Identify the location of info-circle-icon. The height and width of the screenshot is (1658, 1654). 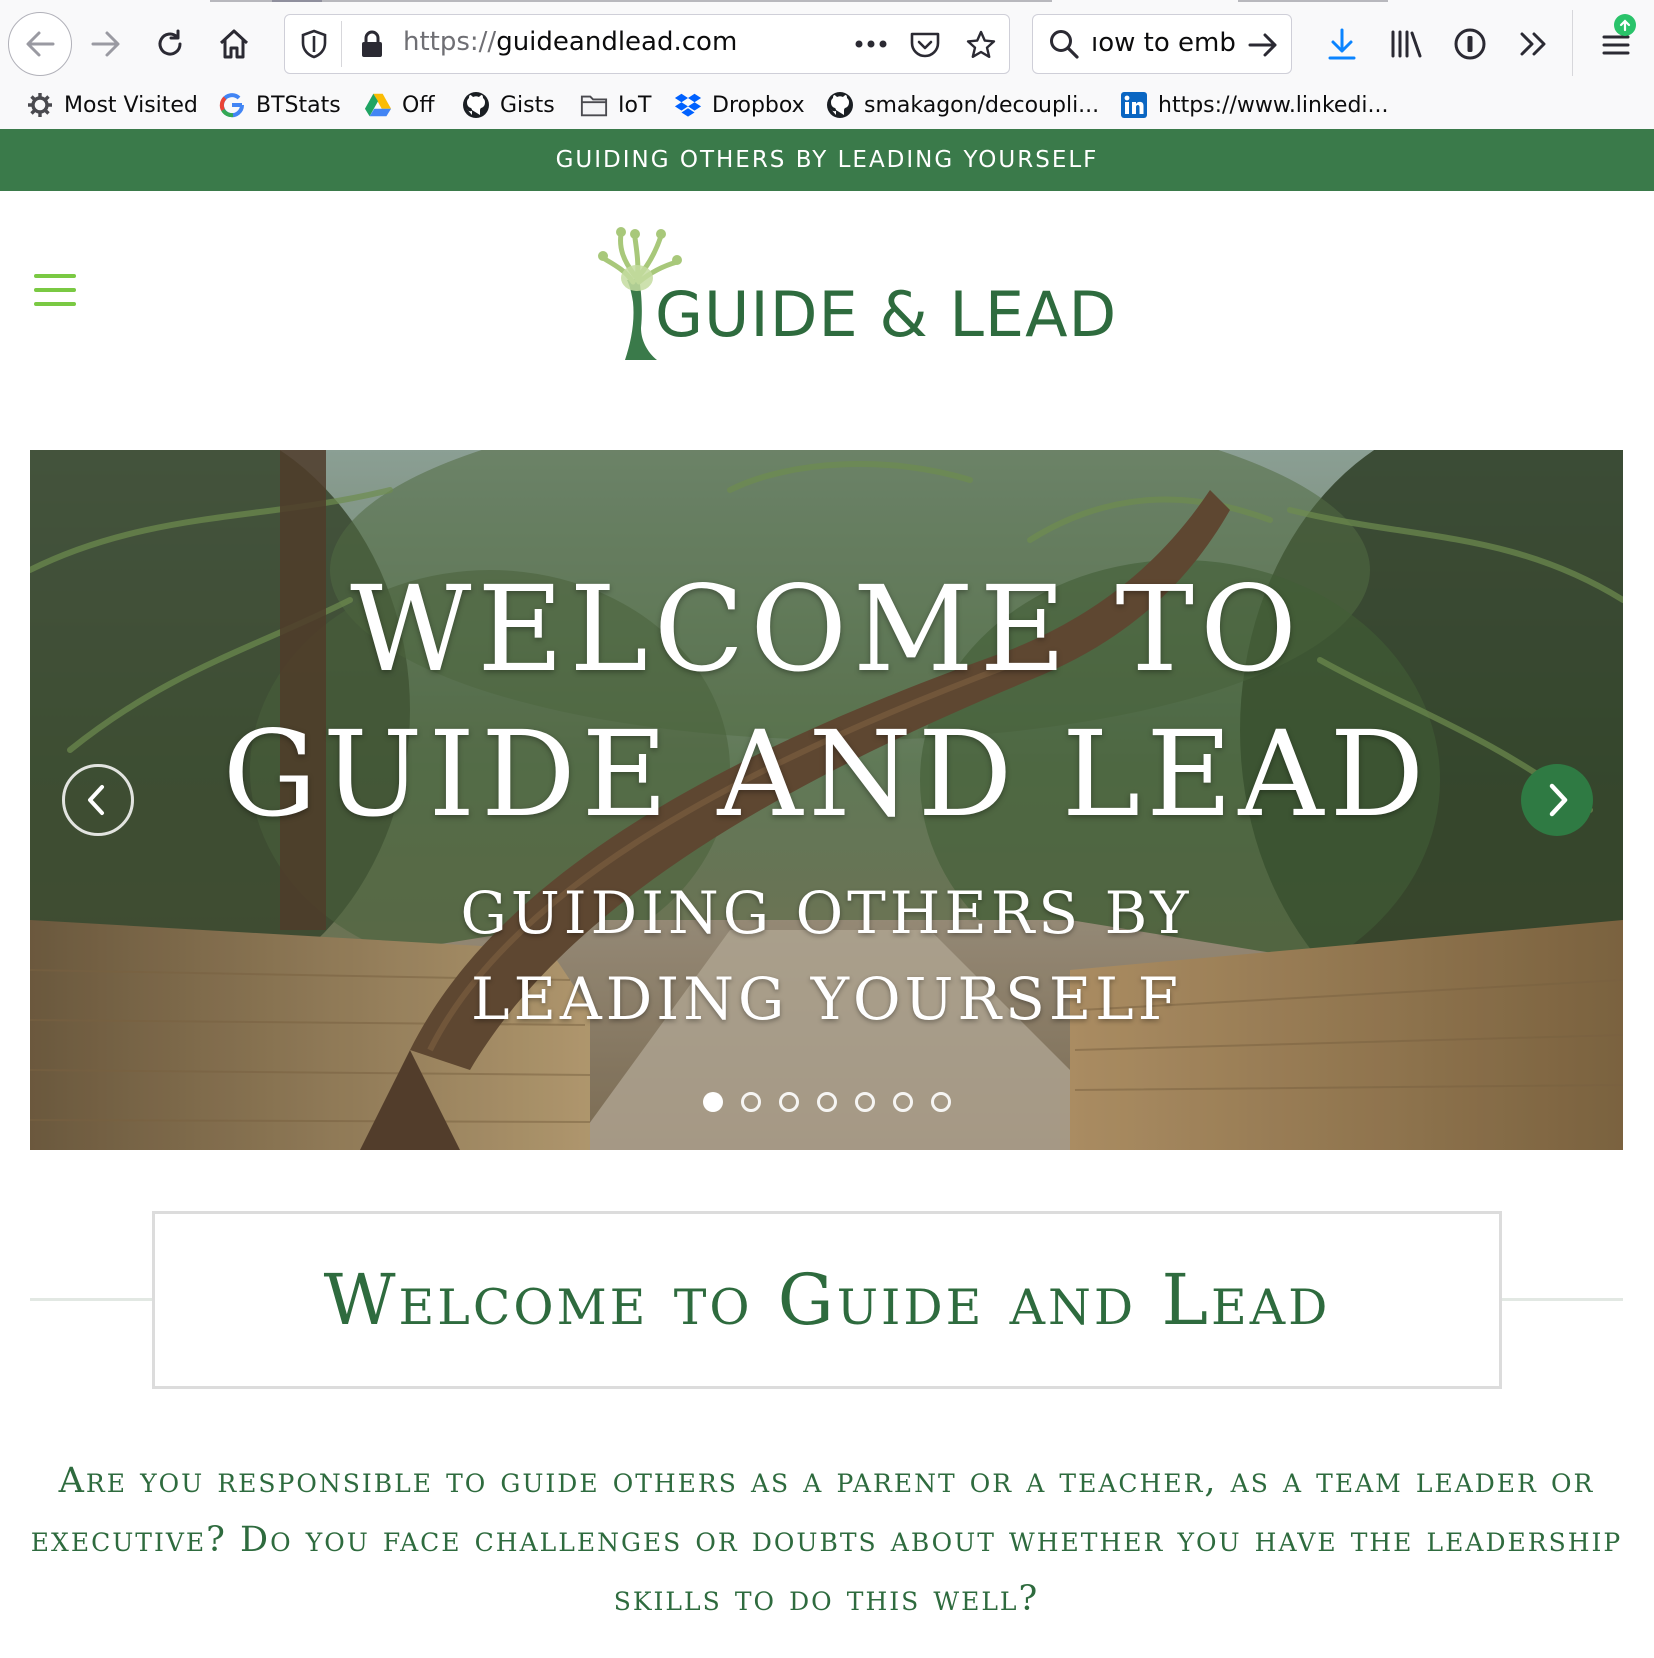
(1470, 44).